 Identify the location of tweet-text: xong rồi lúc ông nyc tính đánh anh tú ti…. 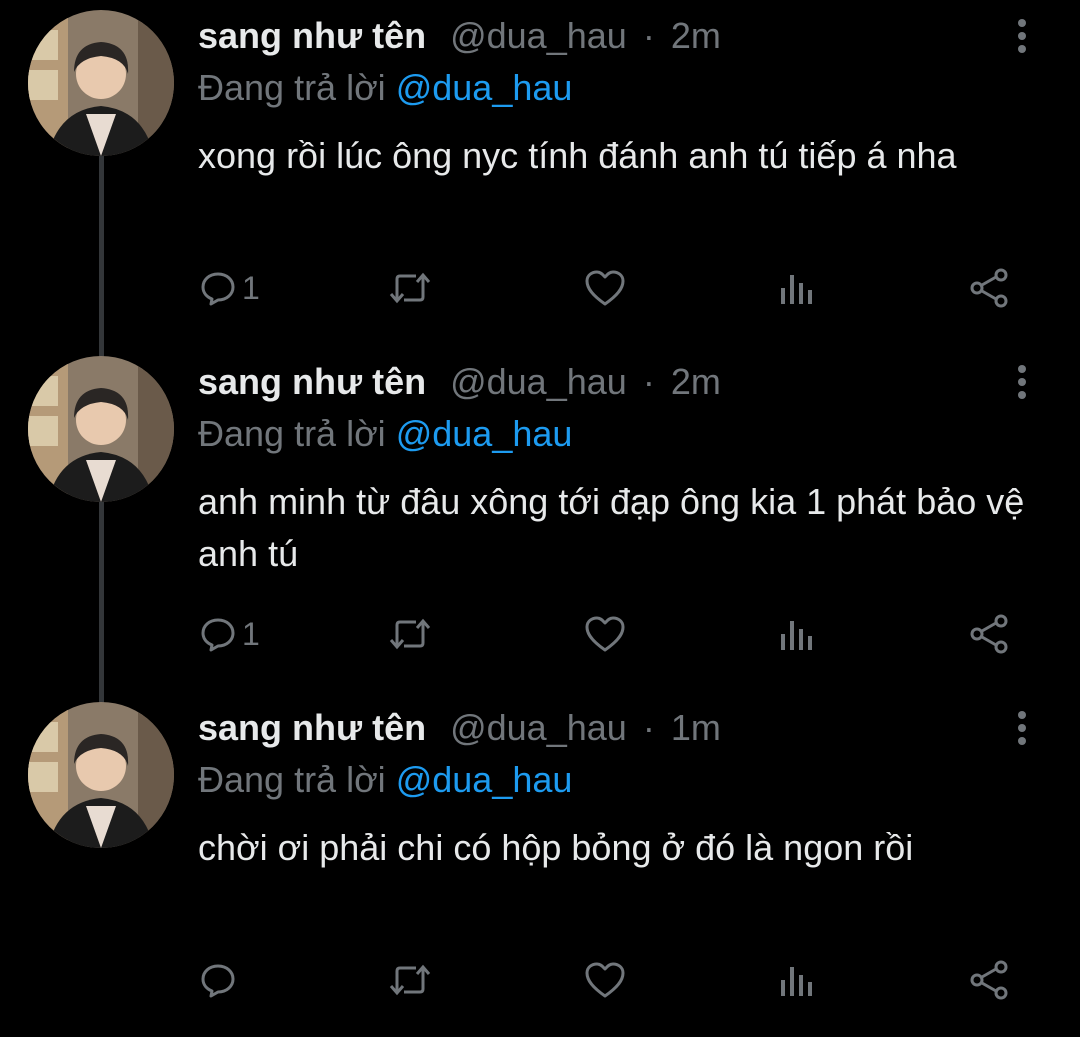
(577, 155).